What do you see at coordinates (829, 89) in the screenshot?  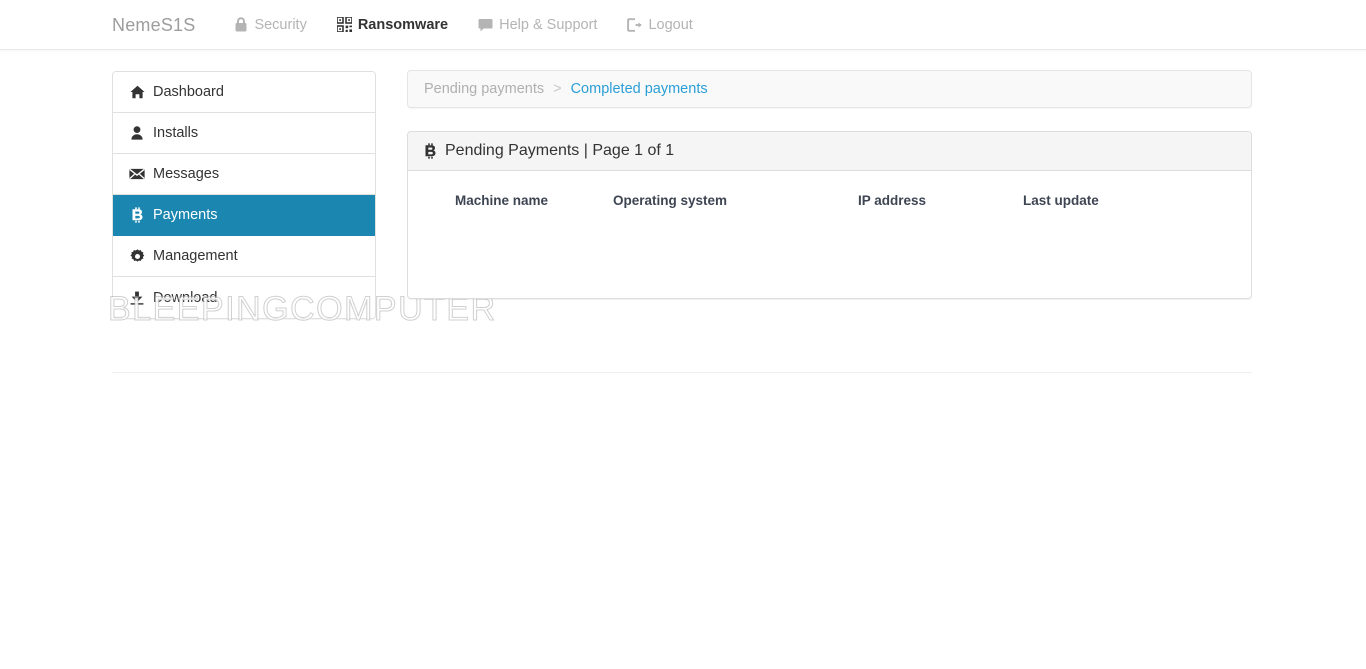 I see `breadcrumb: Pending payments > Completed payments` at bounding box center [829, 89].